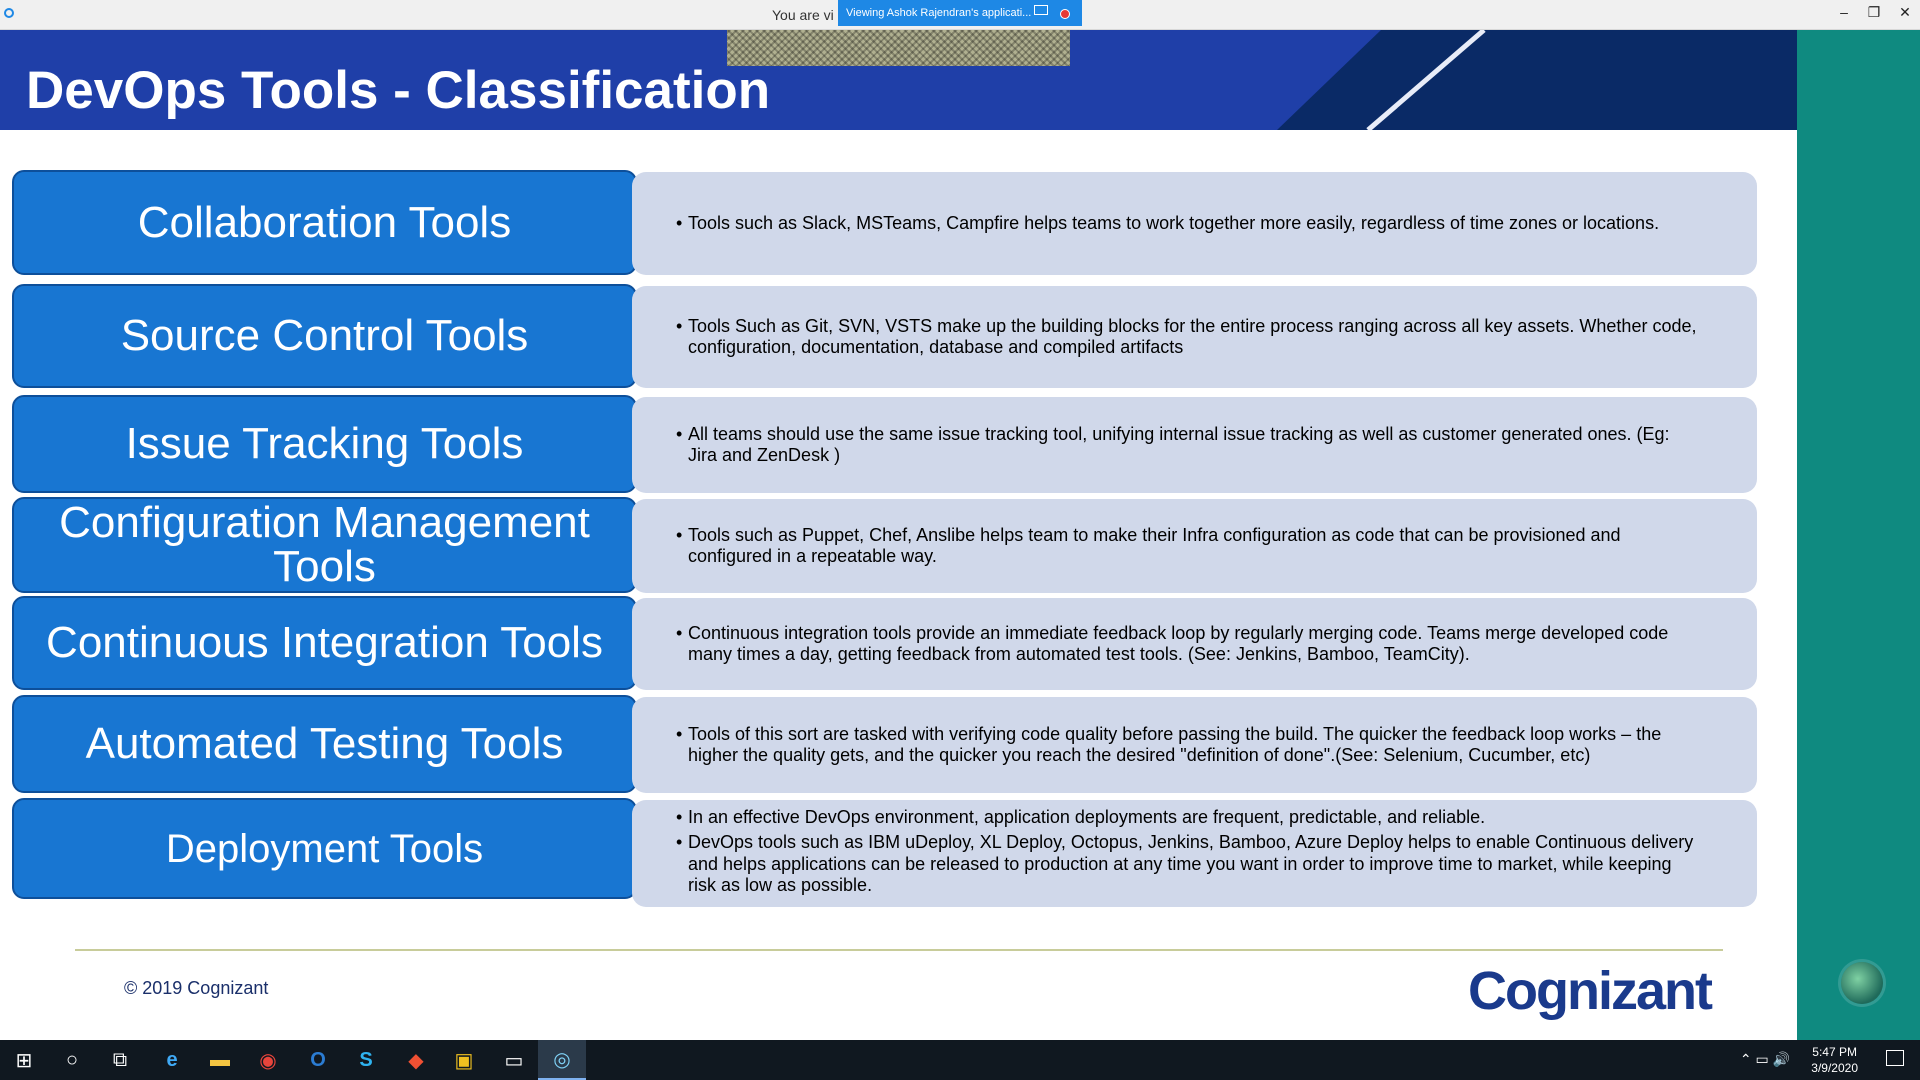  Describe the element at coordinates (324, 336) in the screenshot. I see `label-source-control-tools: Source Control Tools` at that location.